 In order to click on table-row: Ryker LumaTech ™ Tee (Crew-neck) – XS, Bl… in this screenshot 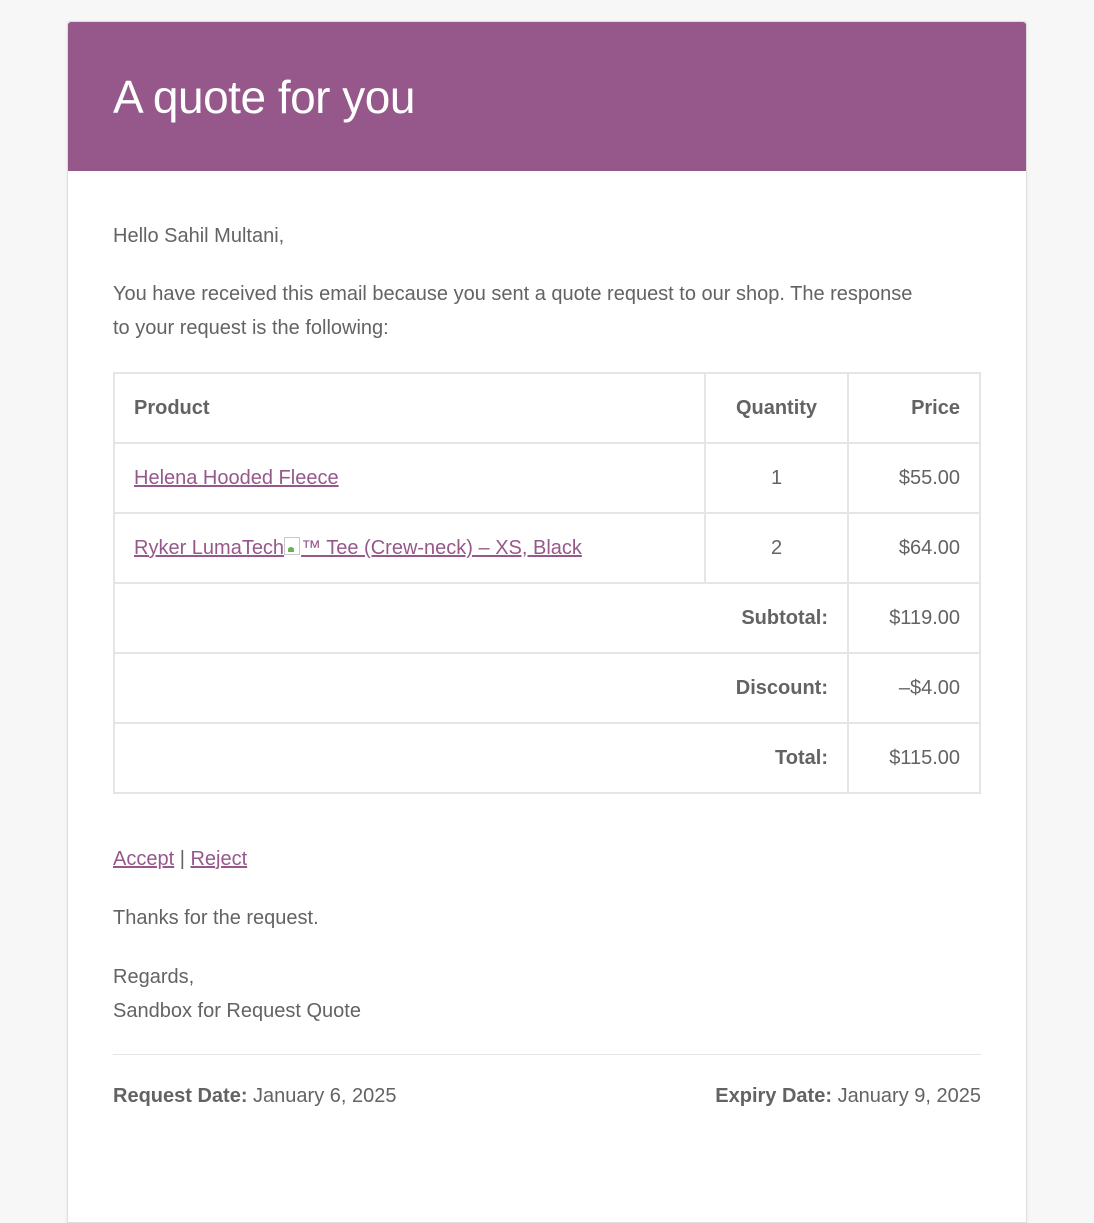, I will do `click(547, 548)`.